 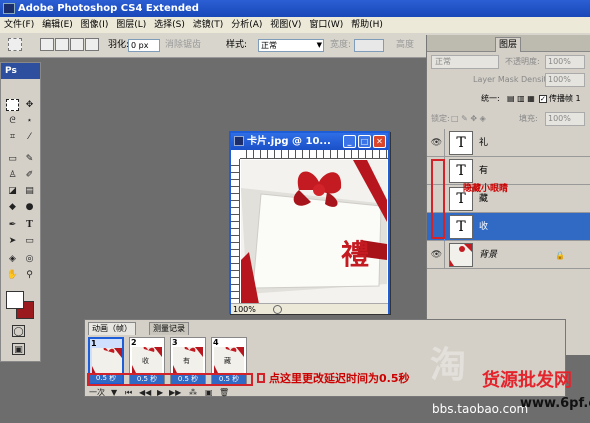 What do you see at coordinates (19, 25) in the screenshot?
I see `menu-file: 文件(F)` at bounding box center [19, 25].